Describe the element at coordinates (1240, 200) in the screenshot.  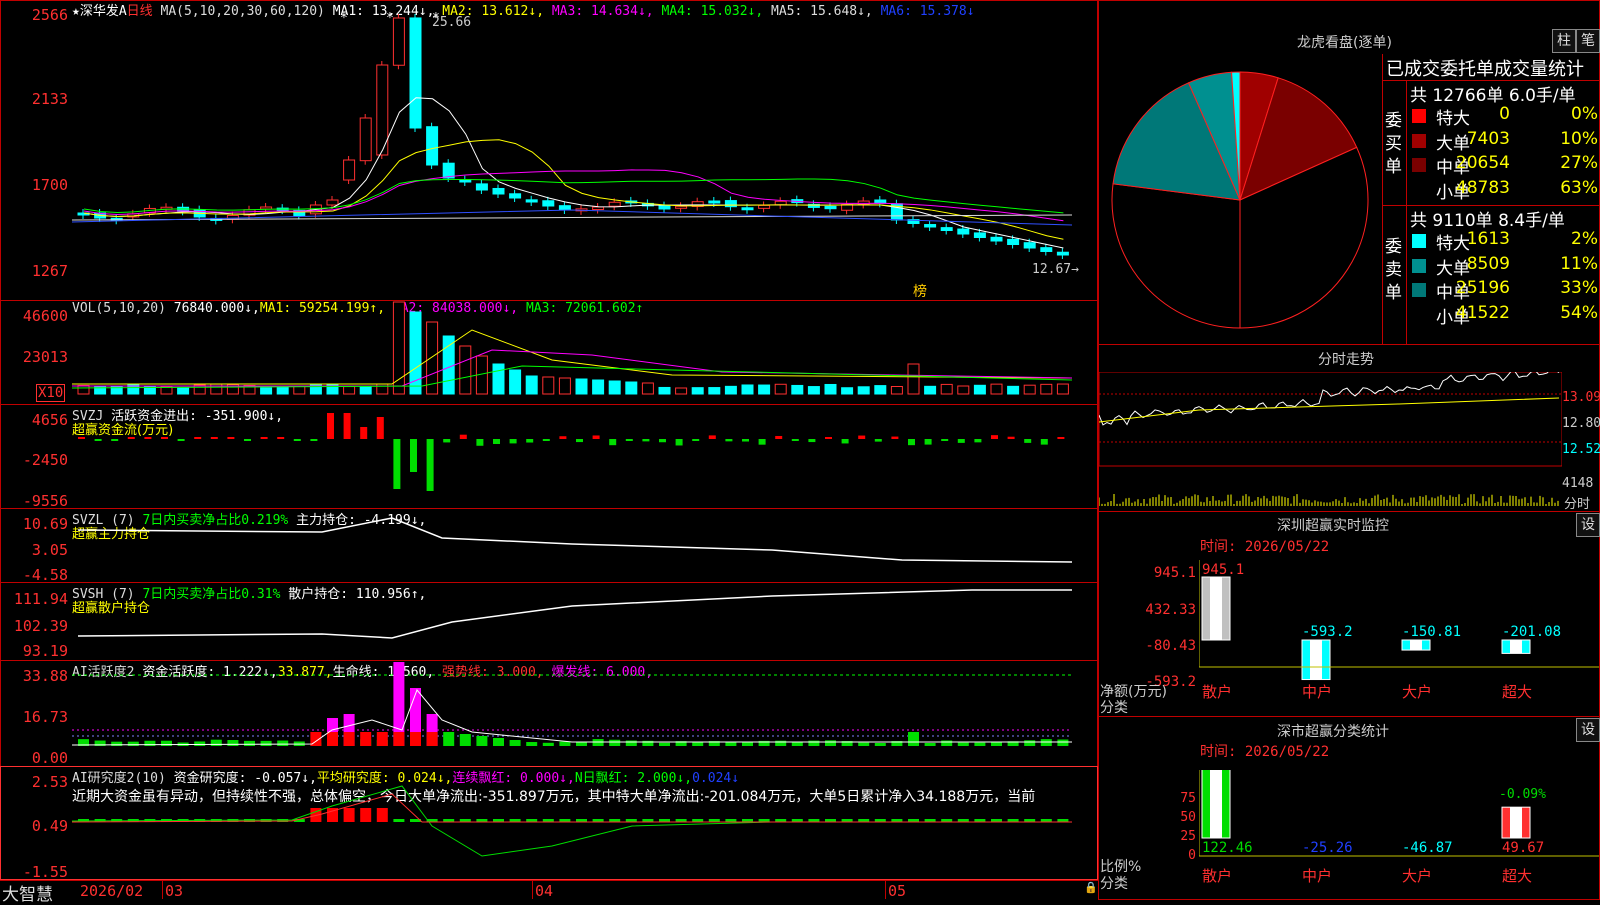
I see `lhb-pie` at that location.